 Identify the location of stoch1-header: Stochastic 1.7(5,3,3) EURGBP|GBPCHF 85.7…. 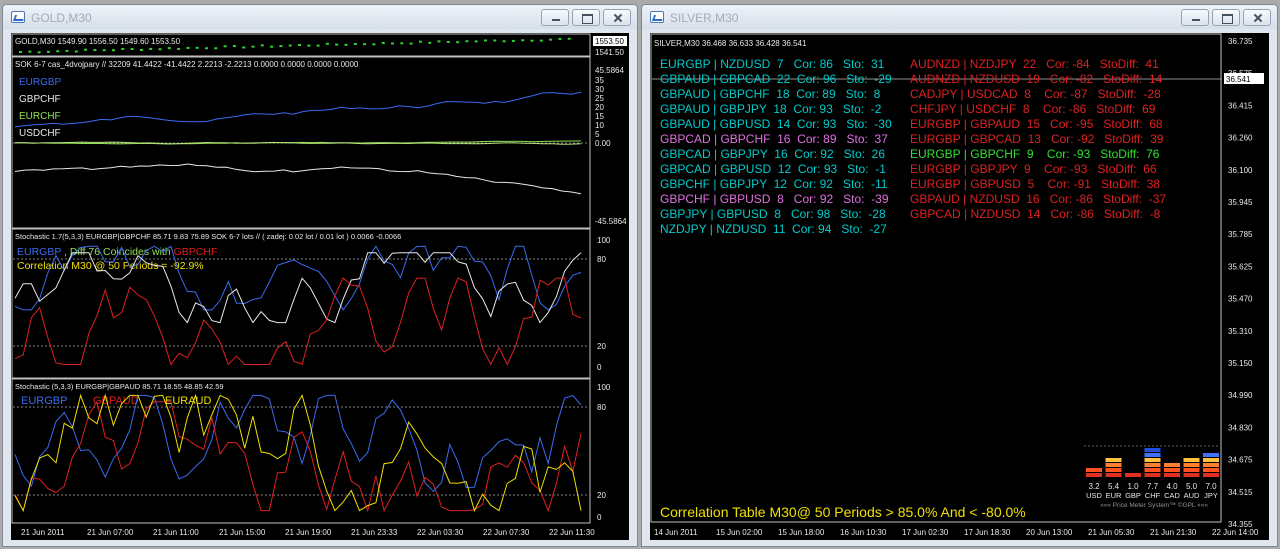
(208, 236).